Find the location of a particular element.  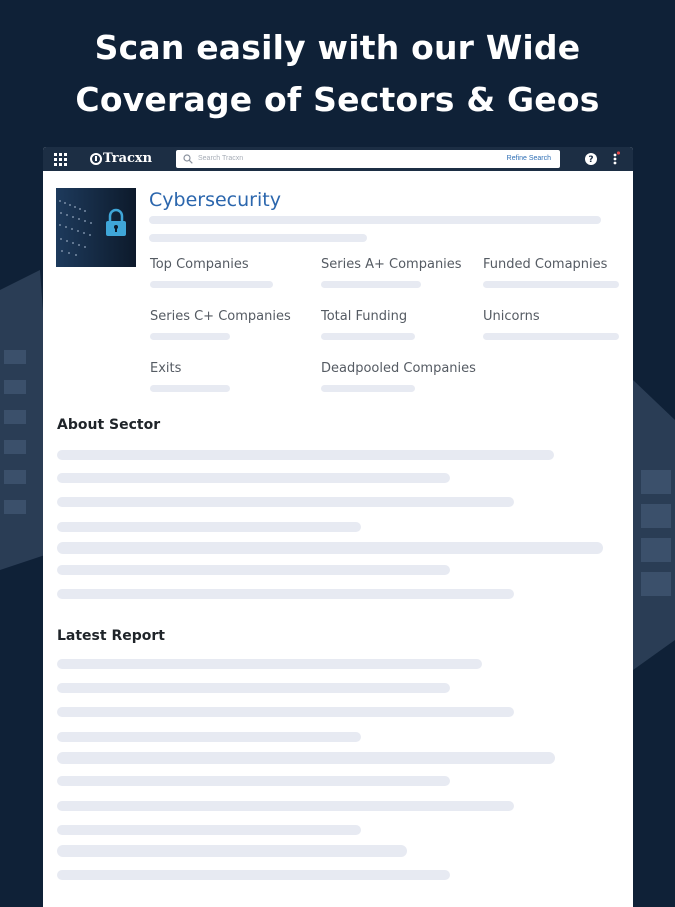

logo-mark-icon is located at coordinates (96, 159).